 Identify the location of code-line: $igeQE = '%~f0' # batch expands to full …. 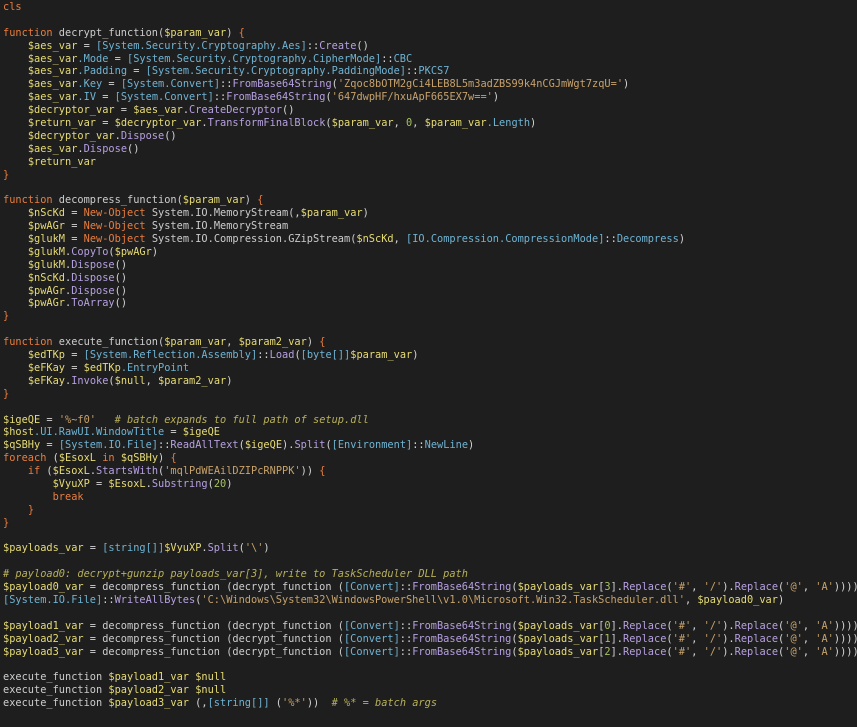
(430, 420).